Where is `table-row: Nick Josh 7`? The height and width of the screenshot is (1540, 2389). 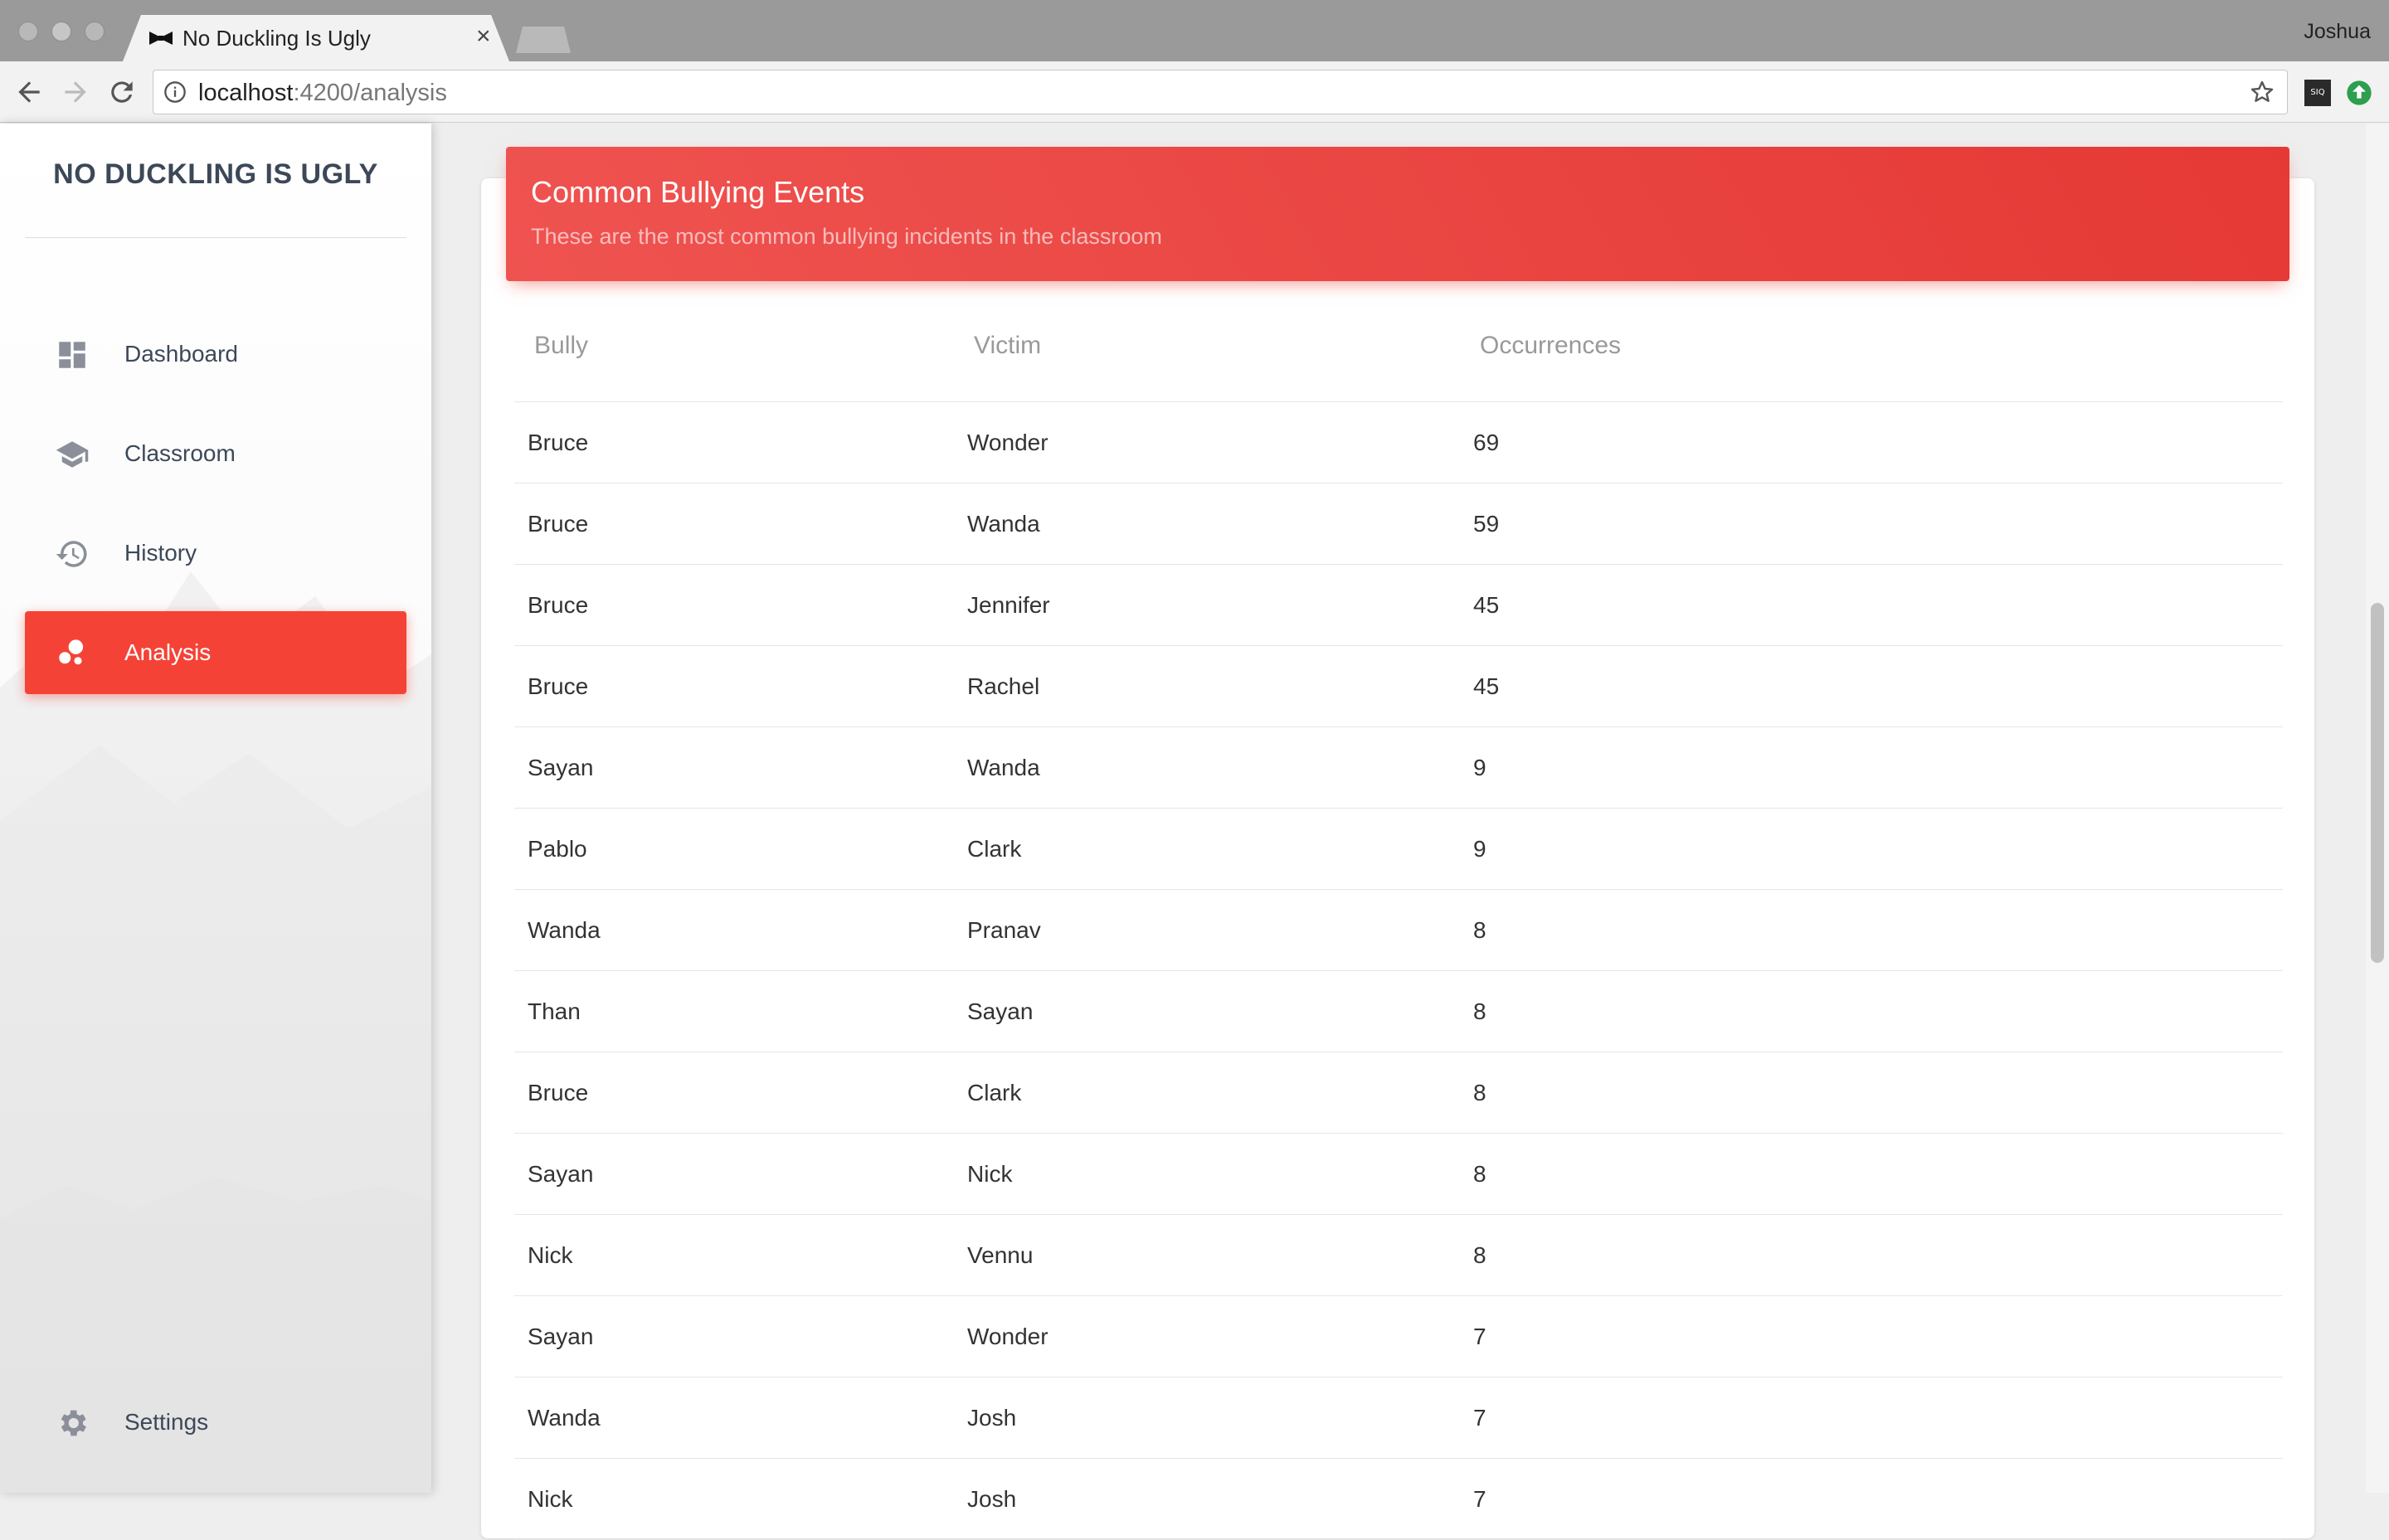 table-row: Nick Josh 7 is located at coordinates (1398, 1499).